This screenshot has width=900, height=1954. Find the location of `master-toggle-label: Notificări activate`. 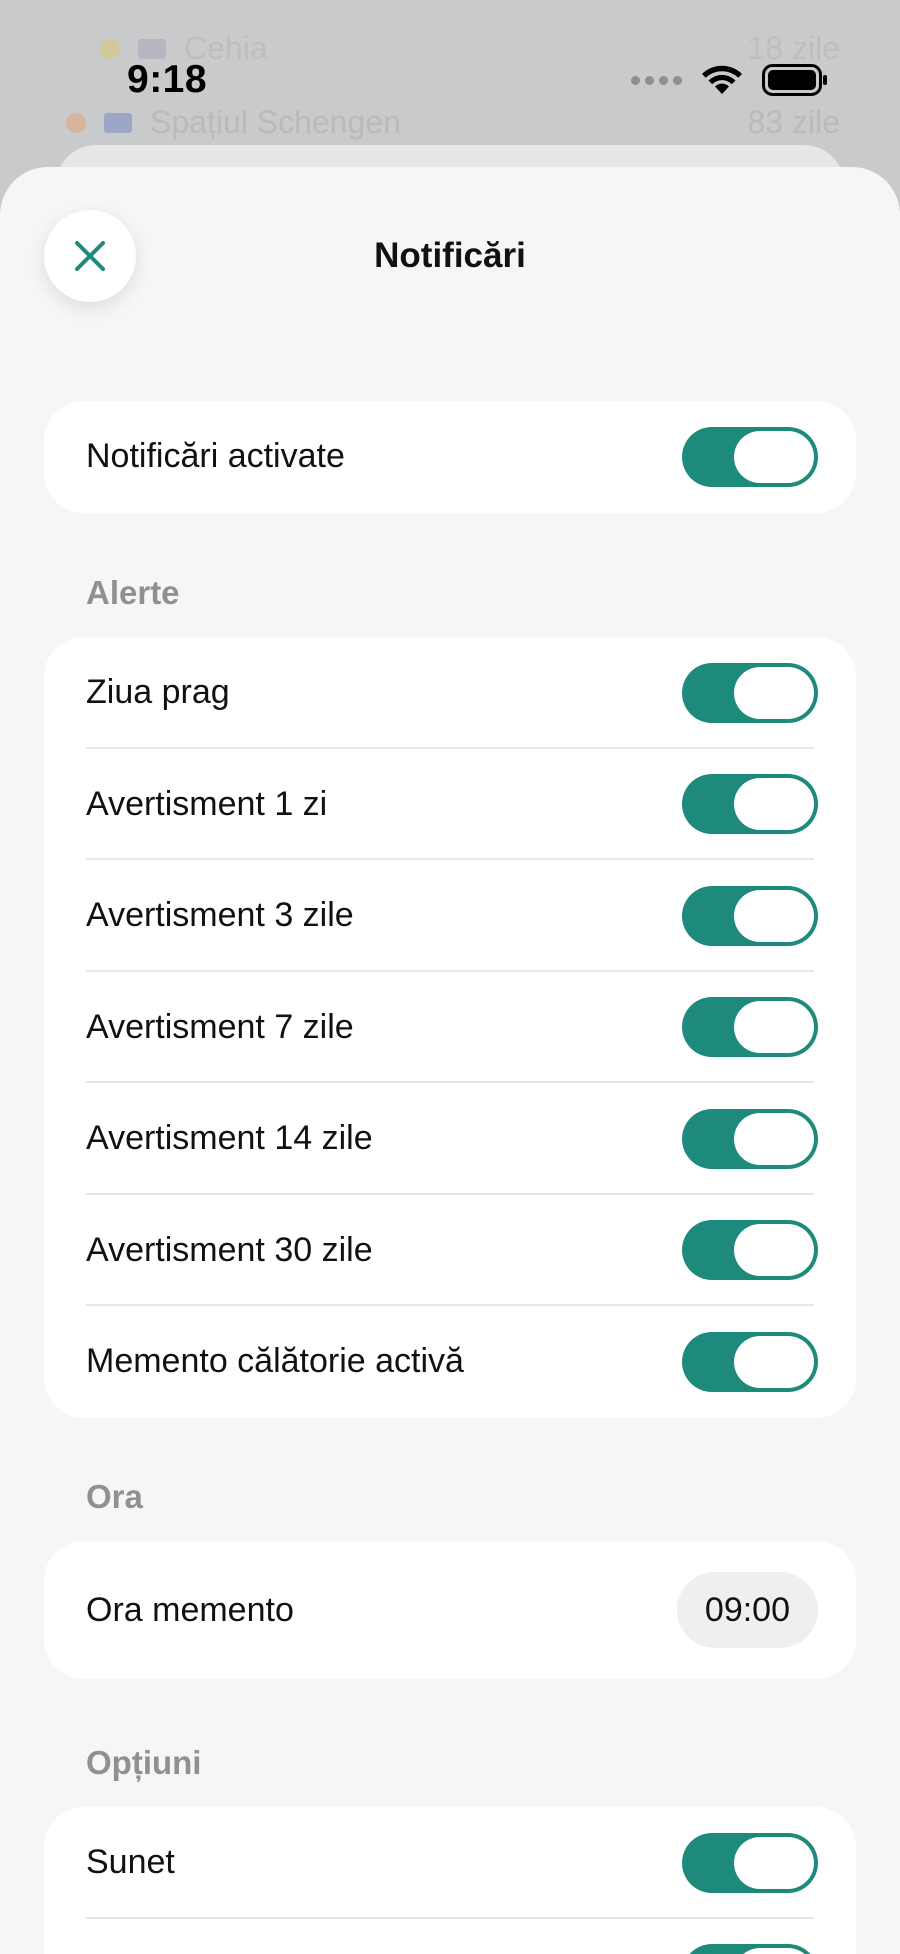

master-toggle-label: Notificări activate is located at coordinates (215, 456).